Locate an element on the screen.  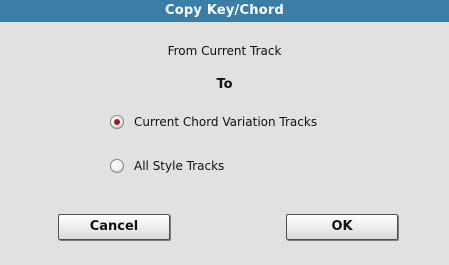
dialog-title: Copy Key/Chord is located at coordinates (224, 11).